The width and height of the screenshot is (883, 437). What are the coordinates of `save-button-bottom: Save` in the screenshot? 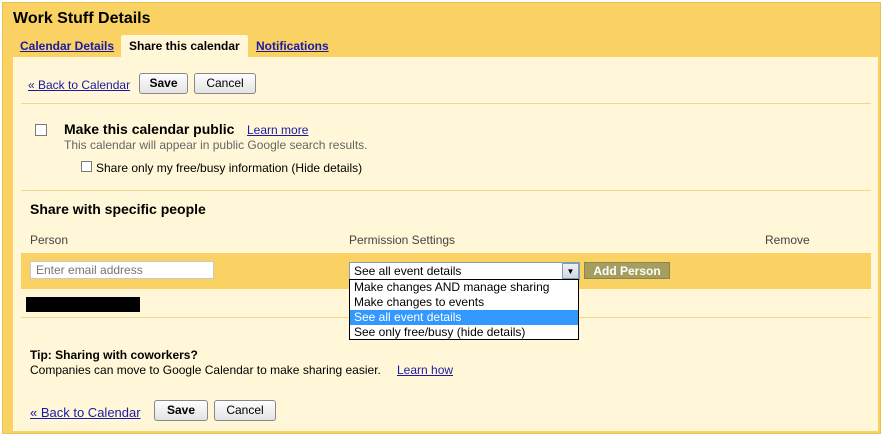 It's located at (181, 410).